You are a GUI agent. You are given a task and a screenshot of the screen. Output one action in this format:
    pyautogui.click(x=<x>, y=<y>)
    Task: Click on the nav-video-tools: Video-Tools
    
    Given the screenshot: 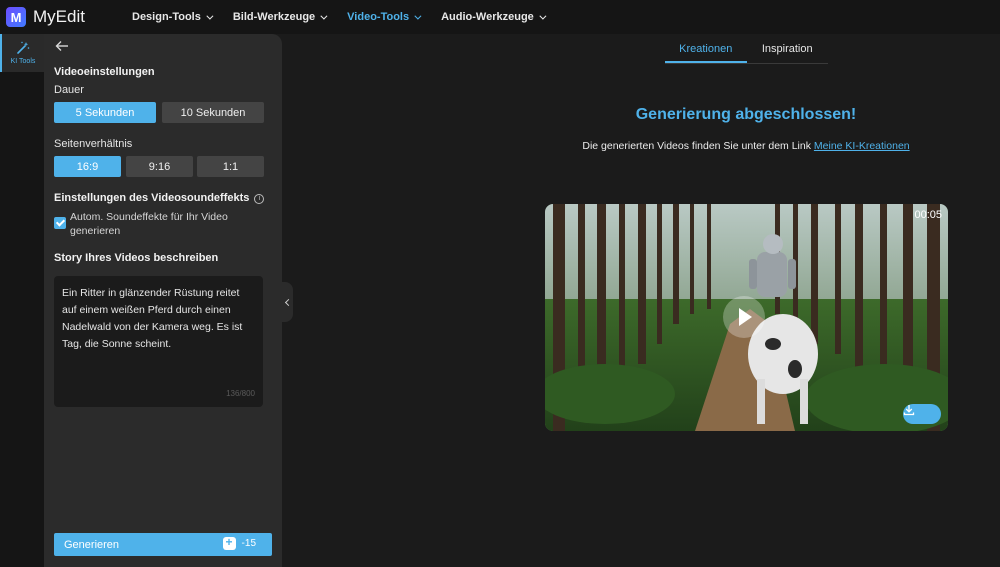 What is the action you would take?
    pyautogui.click(x=384, y=17)
    